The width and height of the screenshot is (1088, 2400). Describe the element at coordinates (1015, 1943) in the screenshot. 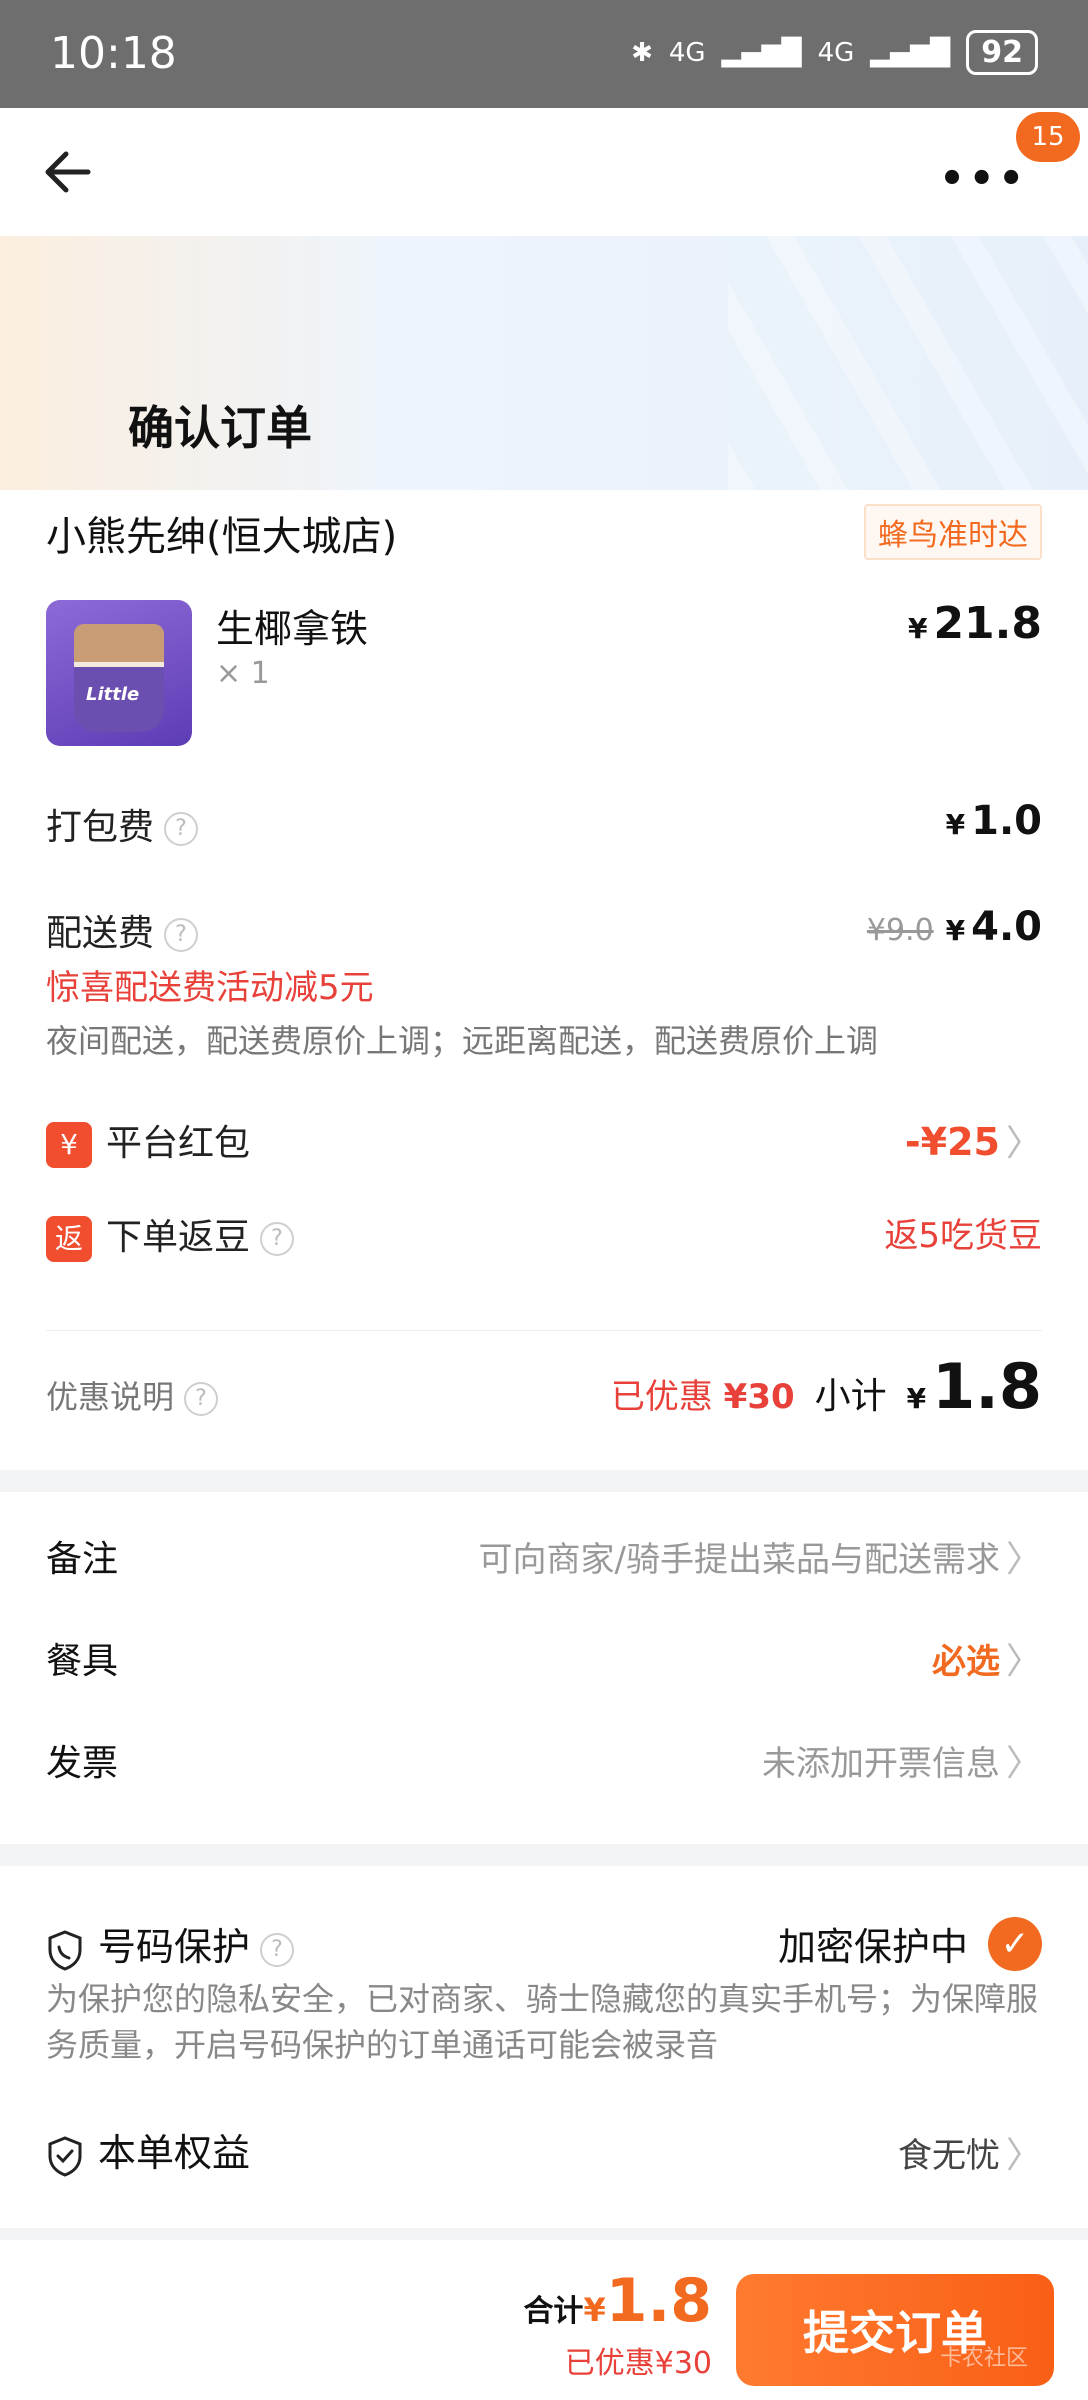

I see `checkmark-icon: ✓` at that location.